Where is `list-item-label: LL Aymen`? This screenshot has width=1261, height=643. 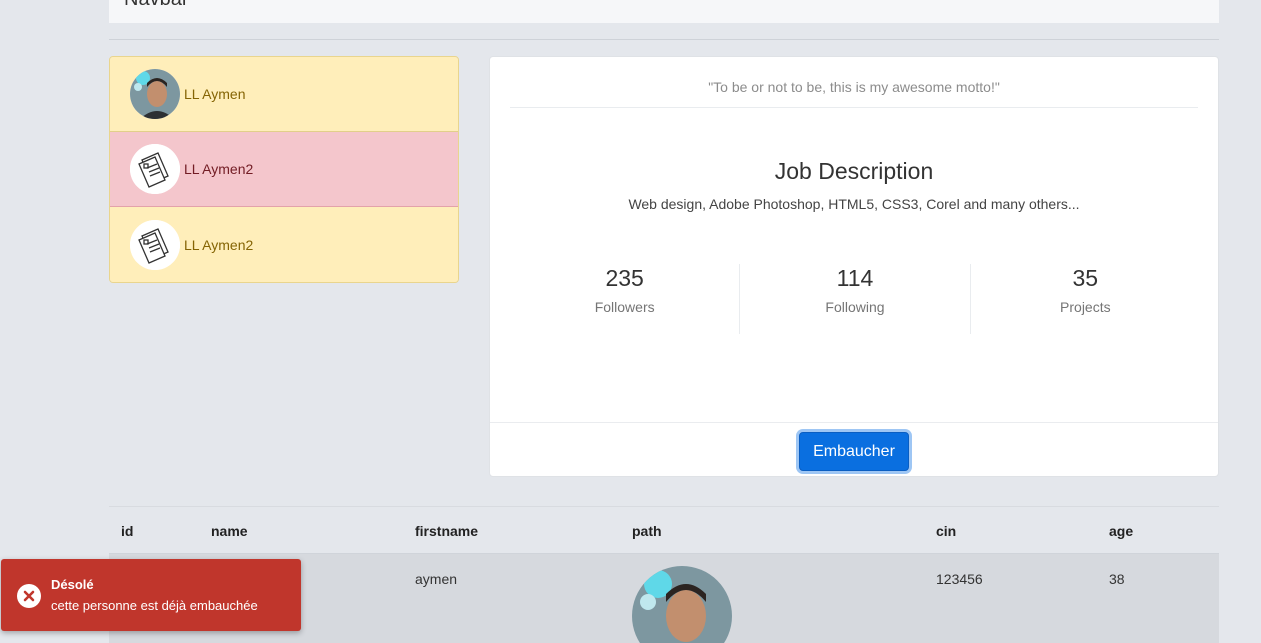 list-item-label: LL Aymen is located at coordinates (215, 94).